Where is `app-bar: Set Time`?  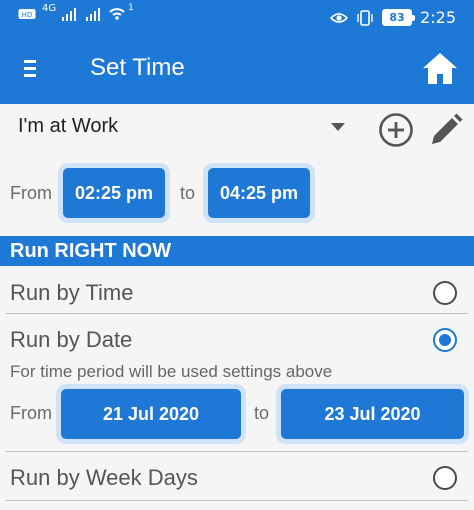 app-bar: Set Time is located at coordinates (237, 69).